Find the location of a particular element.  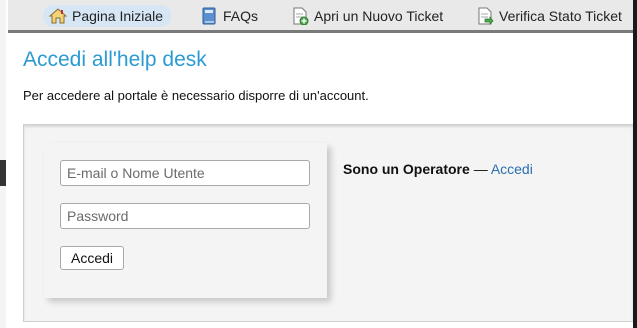

agent-label: Sono un Operatore is located at coordinates (406, 169).